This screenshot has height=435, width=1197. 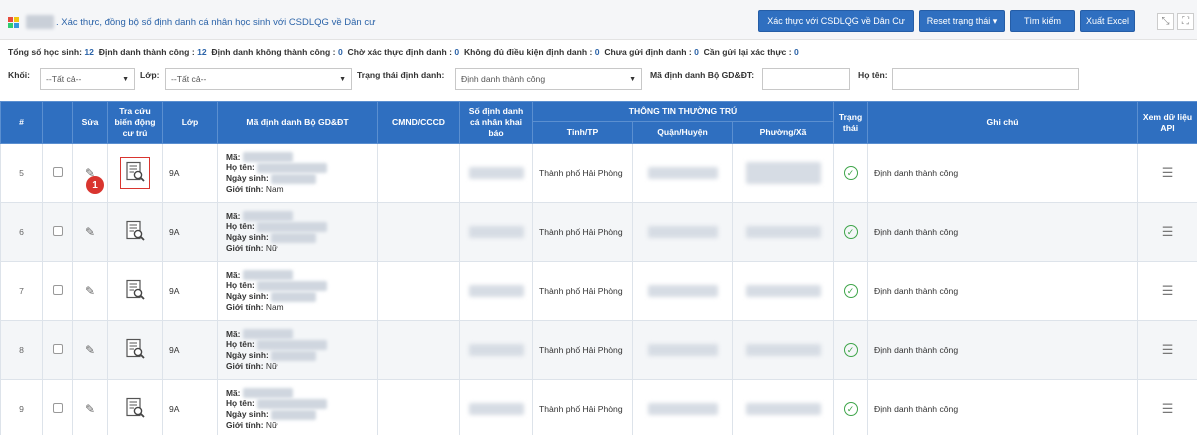 What do you see at coordinates (836, 21) in the screenshot?
I see `verify-button: Xác thực với CSDLQG về Dân Cư` at bounding box center [836, 21].